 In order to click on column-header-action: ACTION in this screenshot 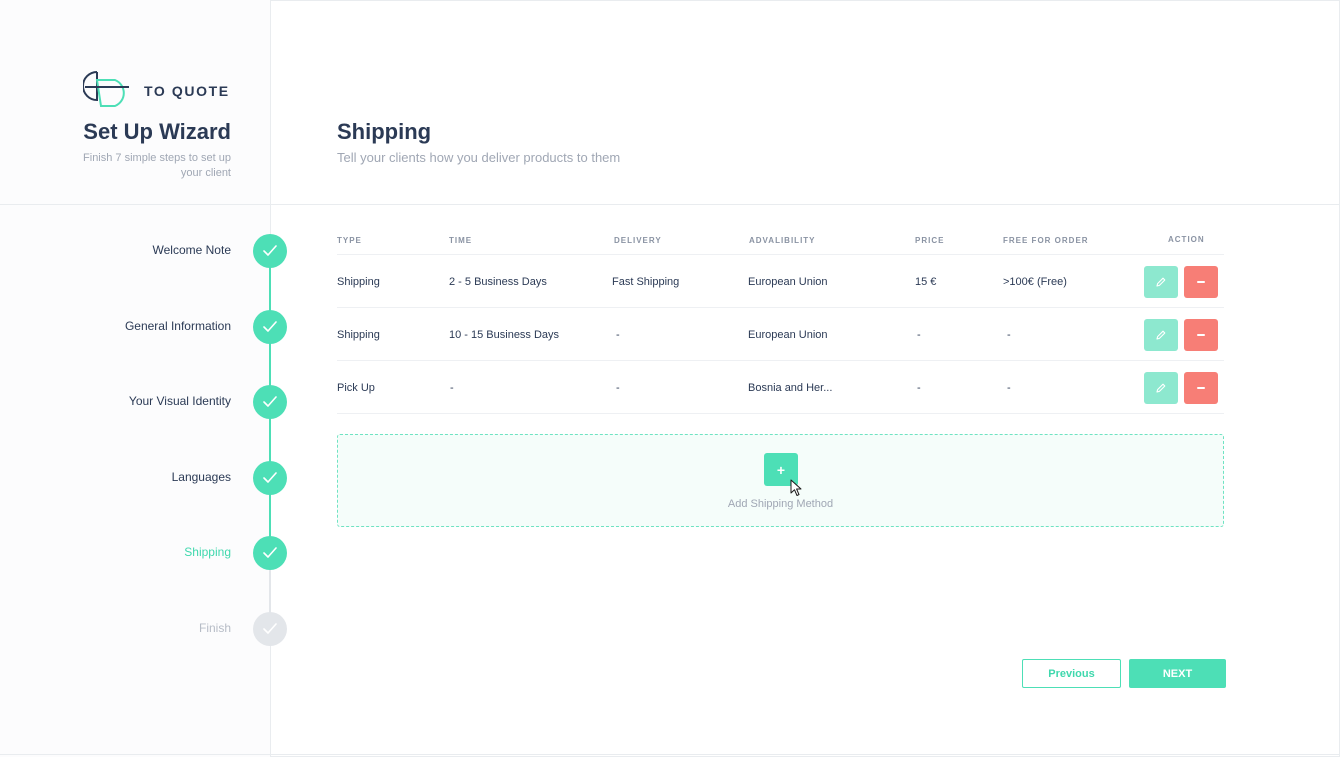, I will do `click(1186, 239)`.